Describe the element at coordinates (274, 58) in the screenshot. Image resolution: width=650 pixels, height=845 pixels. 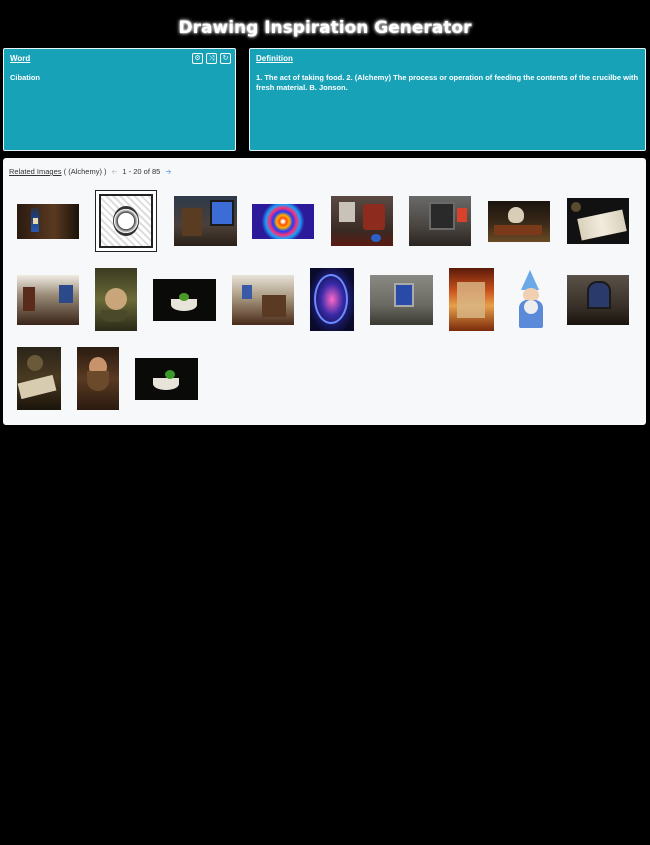
I see `definition-heading: Definition` at that location.